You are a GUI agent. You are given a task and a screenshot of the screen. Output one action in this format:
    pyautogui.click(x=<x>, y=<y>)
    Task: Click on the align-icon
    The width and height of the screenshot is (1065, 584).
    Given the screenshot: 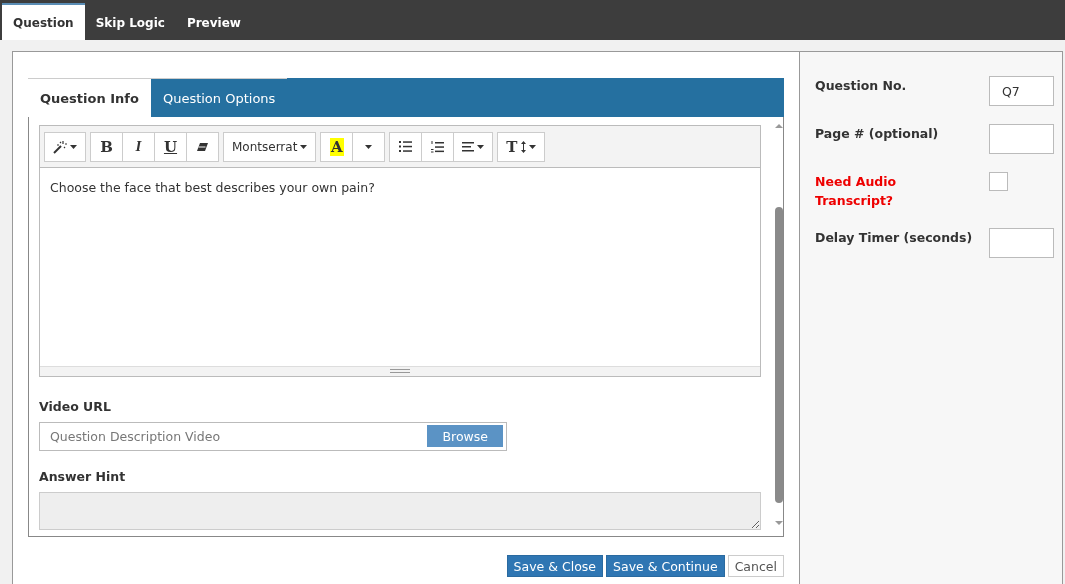 What is the action you would take?
    pyautogui.click(x=468, y=146)
    